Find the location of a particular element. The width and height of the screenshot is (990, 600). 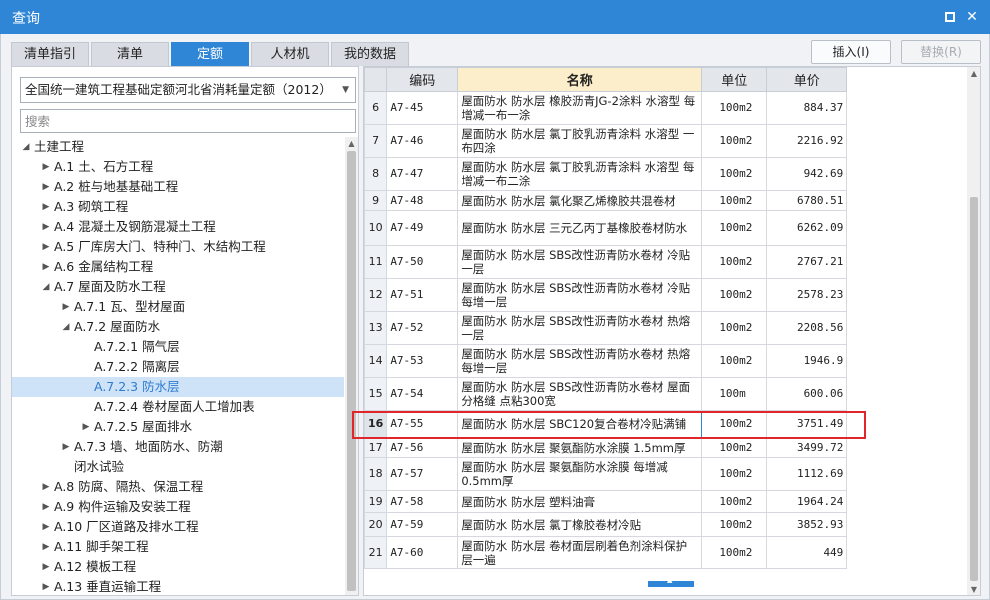

quota-price: 942.69 is located at coordinates (807, 174).